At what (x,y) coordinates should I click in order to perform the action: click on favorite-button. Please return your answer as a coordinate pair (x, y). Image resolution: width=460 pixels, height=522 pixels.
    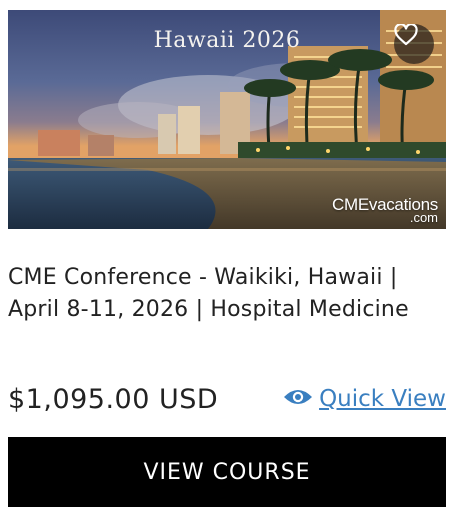
    Looking at the image, I should click on (414, 44).